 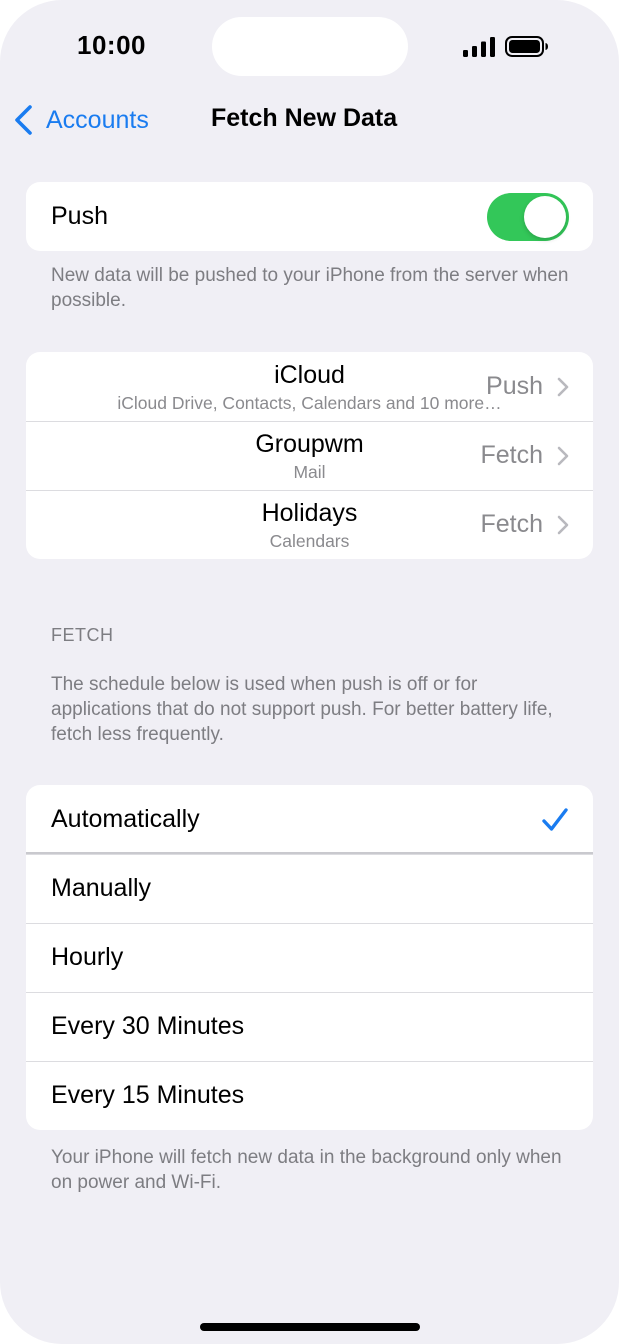 I want to click on checkmark-icon, so click(x=555, y=819).